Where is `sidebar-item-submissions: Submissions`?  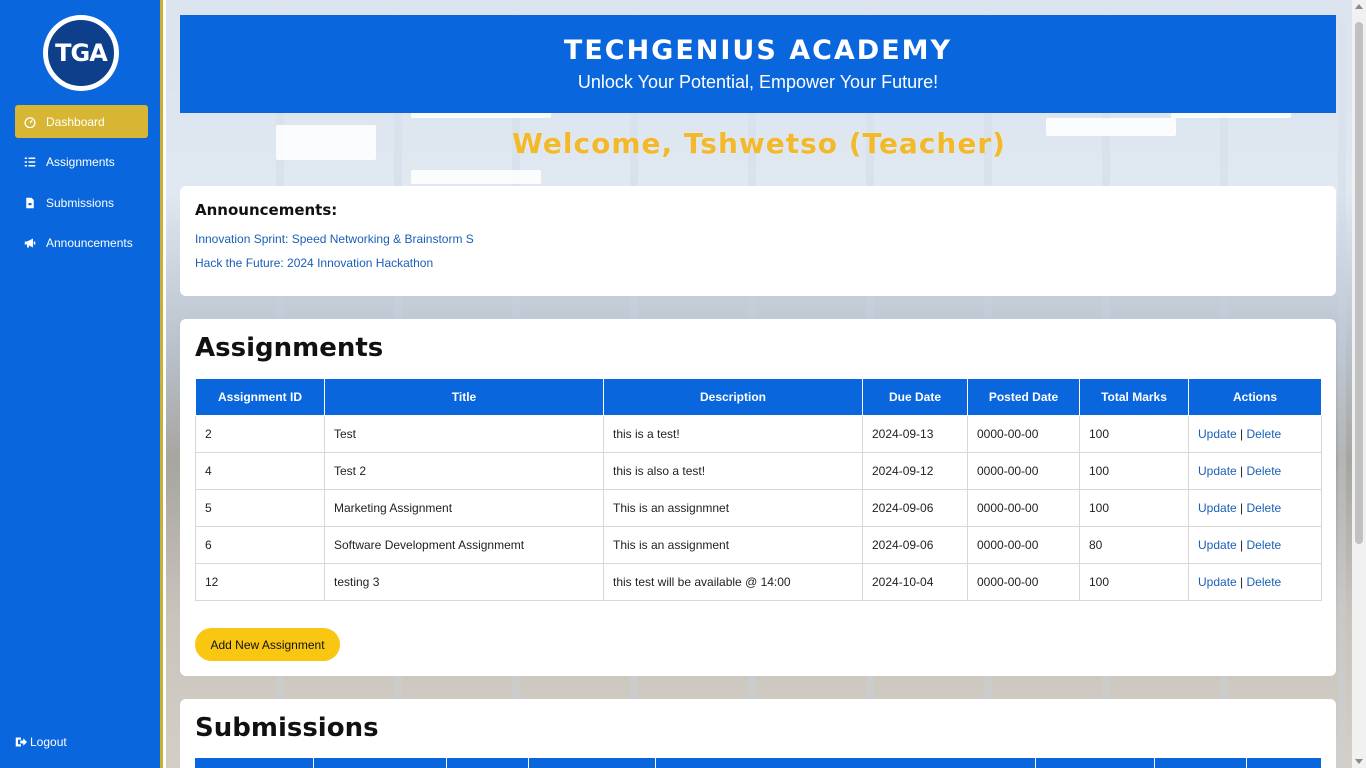 sidebar-item-submissions: Submissions is located at coordinates (81, 202).